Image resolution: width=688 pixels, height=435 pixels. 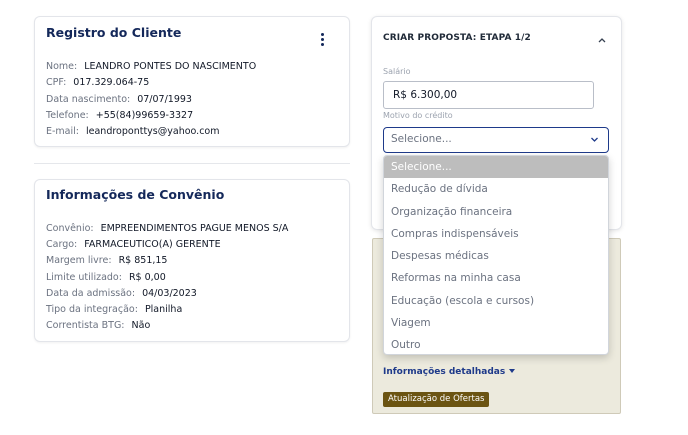 What do you see at coordinates (436, 399) in the screenshot?
I see `offers-update-badge: Atualização de Ofertas` at bounding box center [436, 399].